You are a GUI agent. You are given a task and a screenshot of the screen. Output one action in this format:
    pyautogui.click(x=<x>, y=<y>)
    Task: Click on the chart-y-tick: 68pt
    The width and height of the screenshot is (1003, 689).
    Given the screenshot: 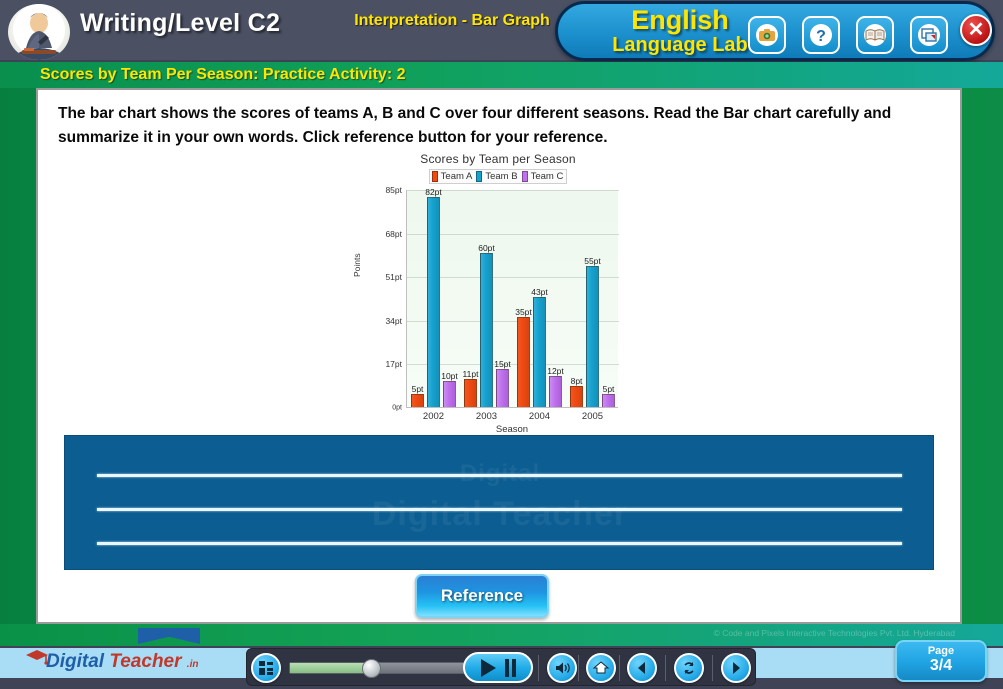 What is the action you would take?
    pyautogui.click(x=393, y=233)
    